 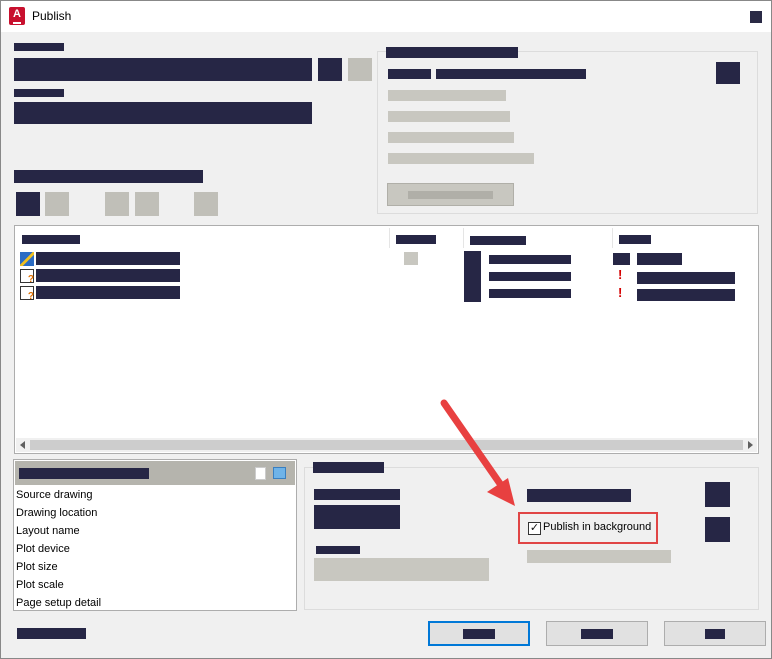 What do you see at coordinates (51, 633) in the screenshot?
I see `hide-details-link` at bounding box center [51, 633].